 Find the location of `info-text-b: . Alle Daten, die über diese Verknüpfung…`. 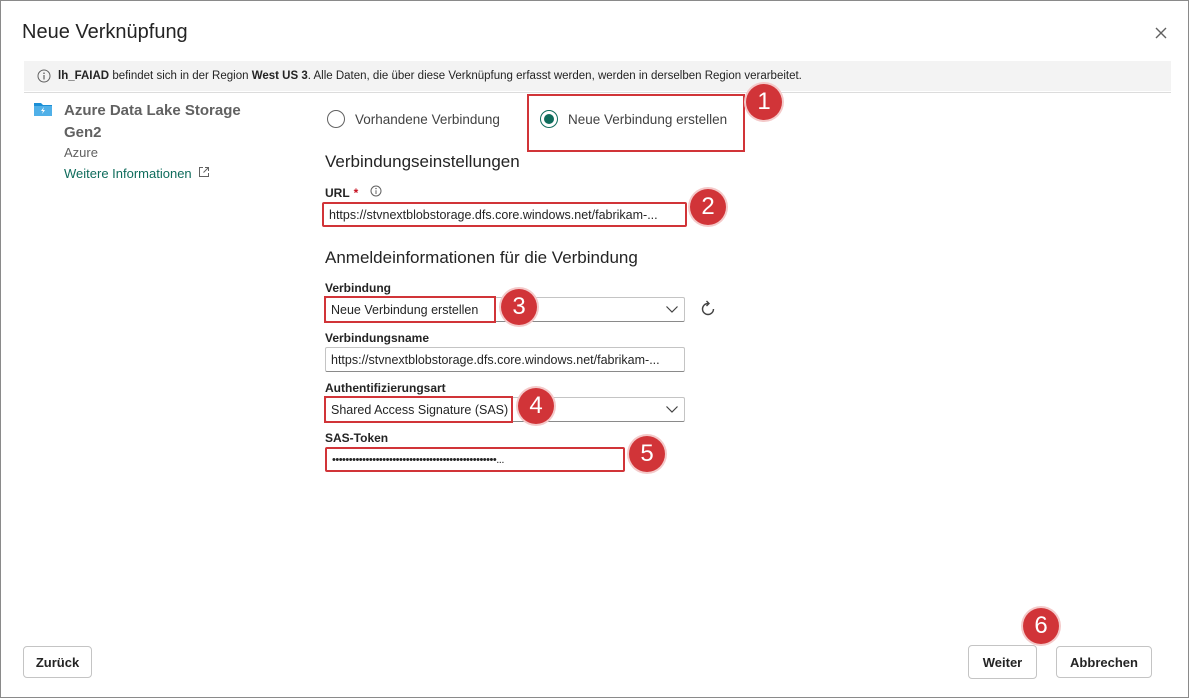

info-text-b: . Alle Daten, die über diese Verknüpfung… is located at coordinates (554, 76).